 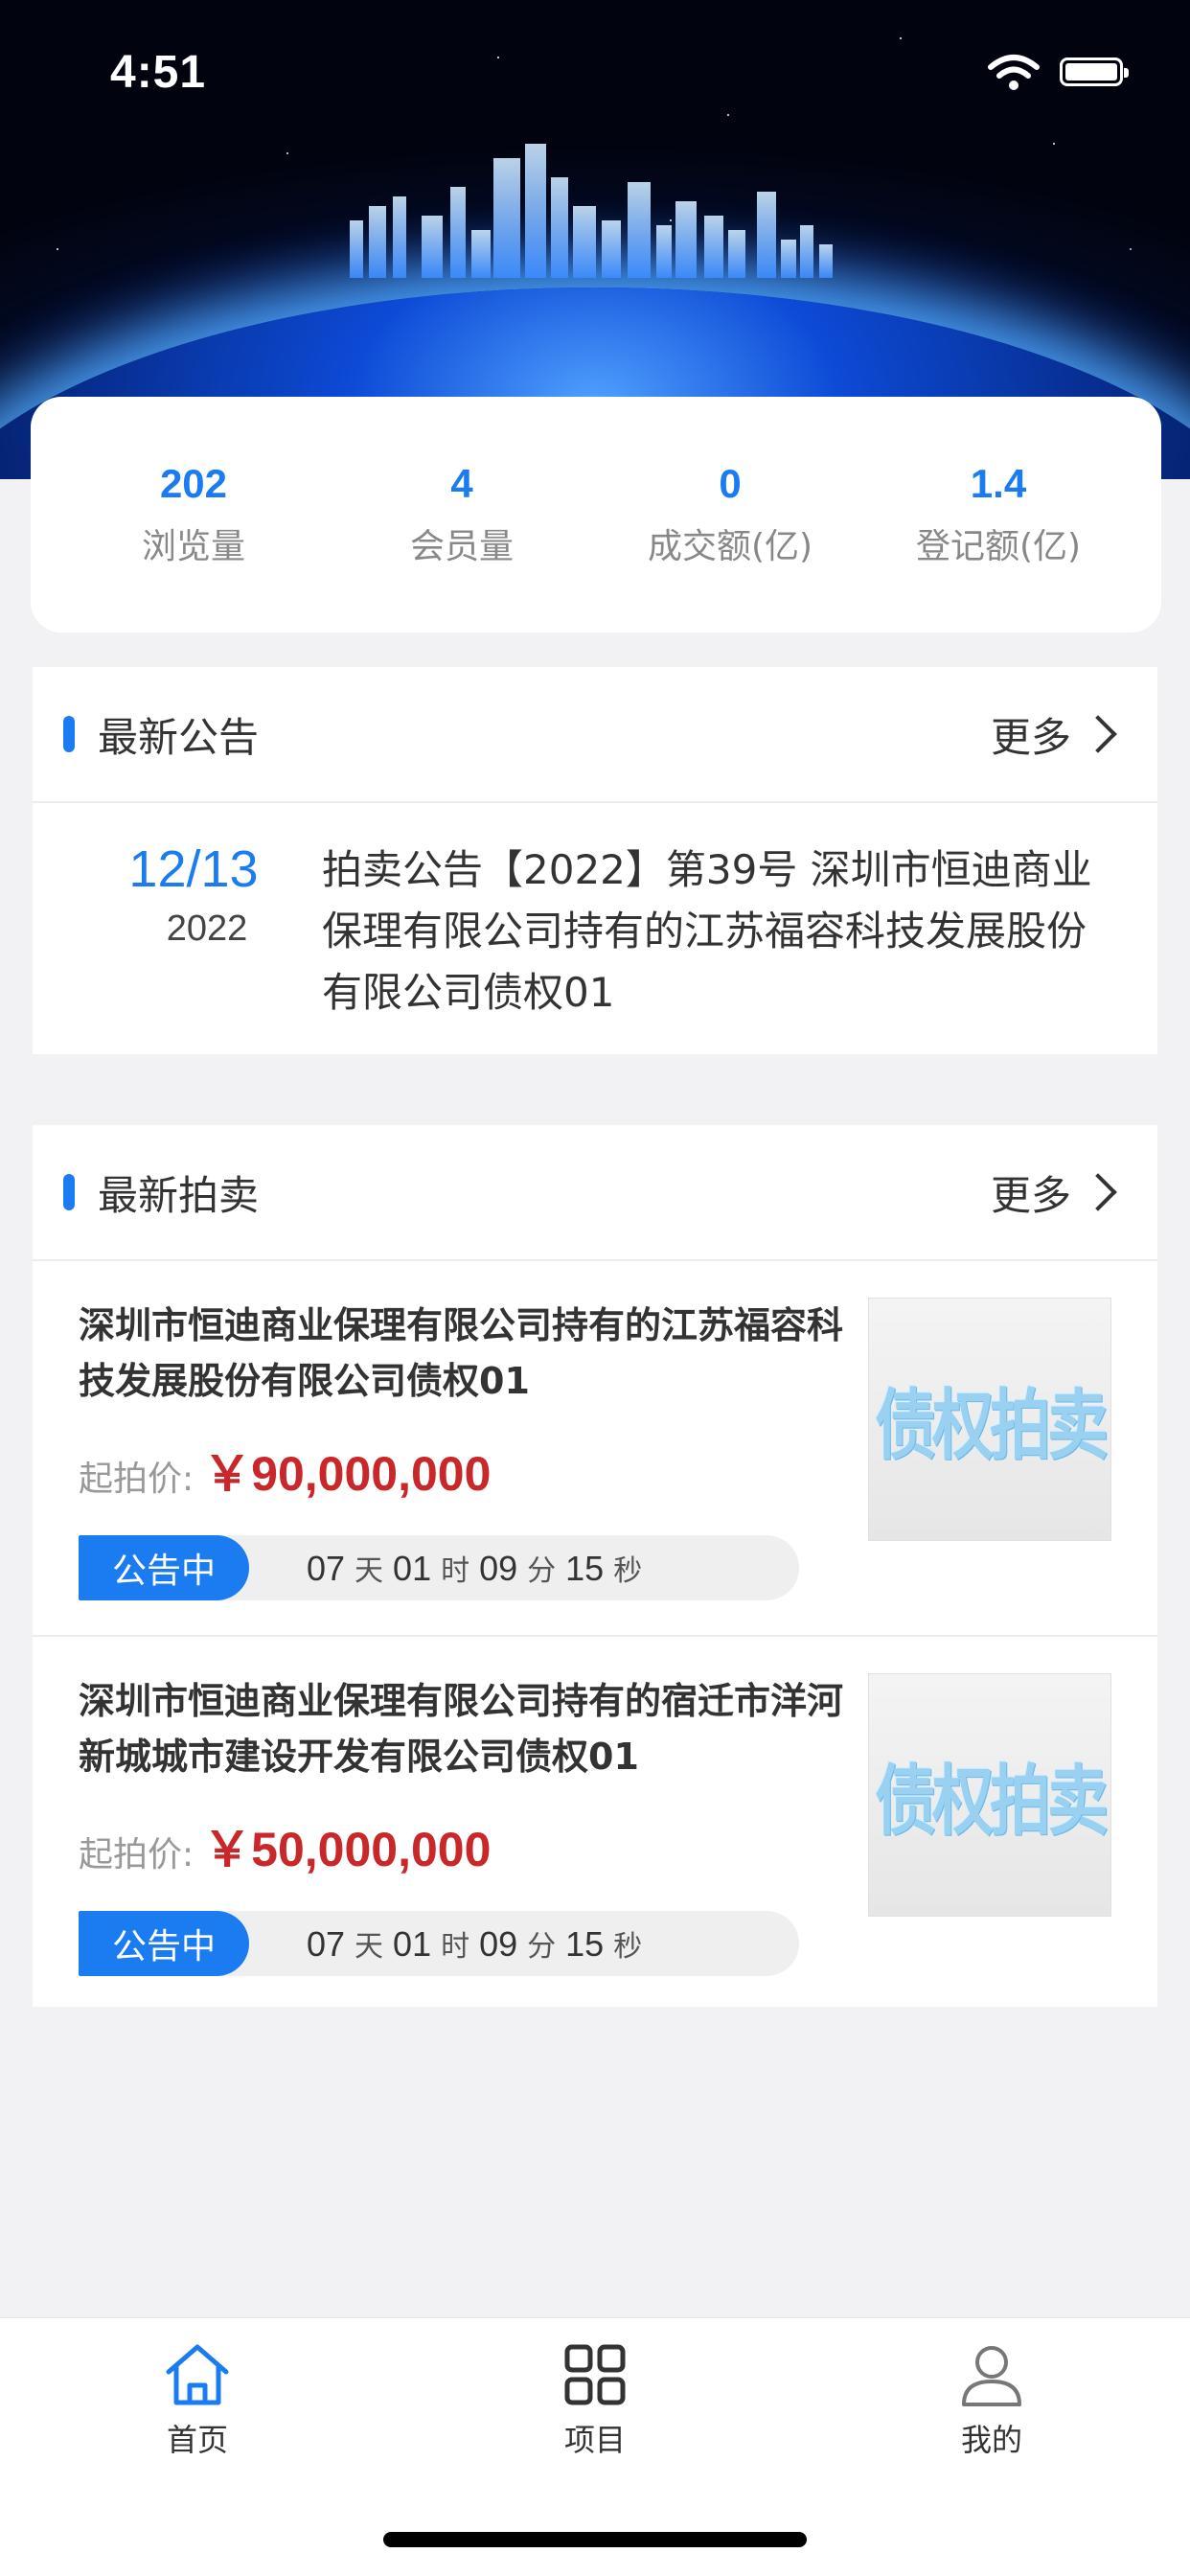 What do you see at coordinates (999, 514) in the screenshot?
I see `stat-registered: 1.4 登记额(亿)` at bounding box center [999, 514].